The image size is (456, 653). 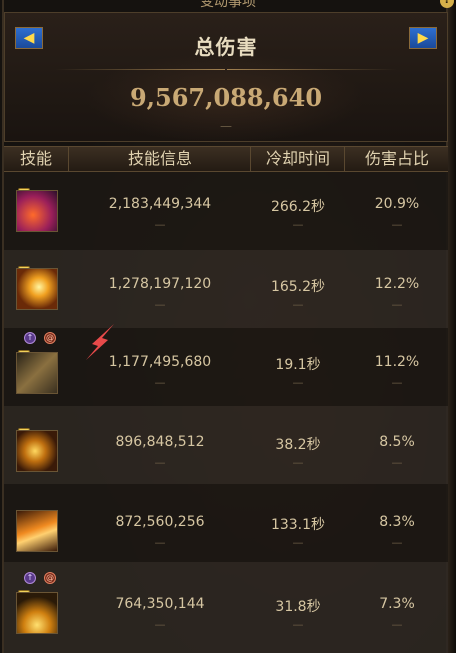 What do you see at coordinates (298, 525) in the screenshot?
I see `cooldown-value: 133.1秒` at bounding box center [298, 525].